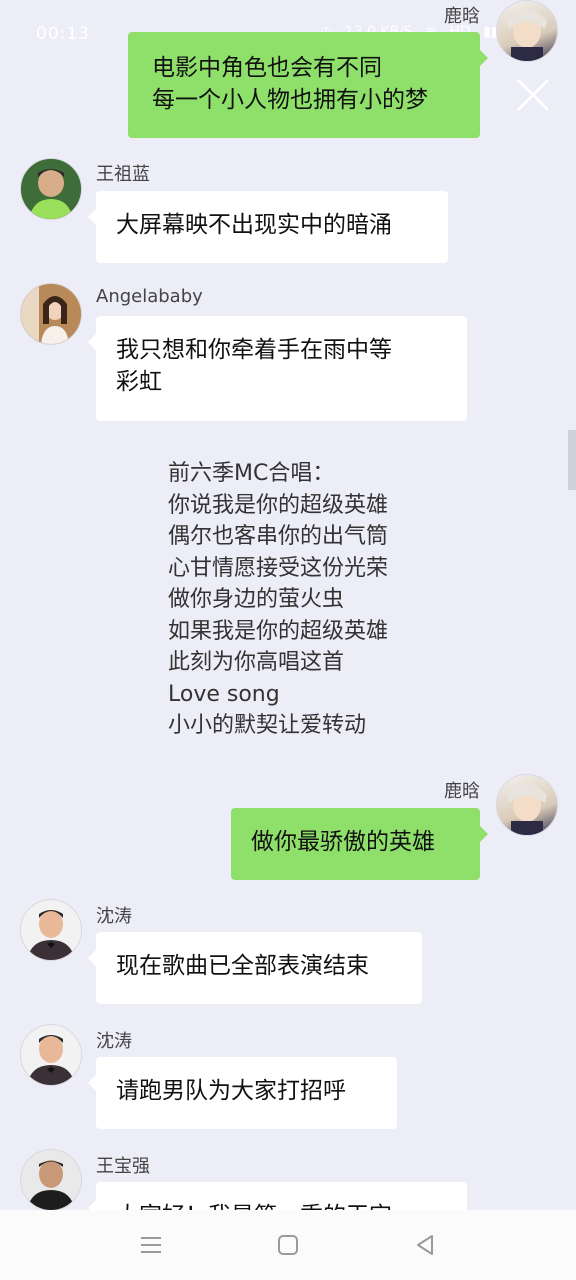  I want to click on message-bubble: 做你最骄傲的英雄, so click(359, 844).